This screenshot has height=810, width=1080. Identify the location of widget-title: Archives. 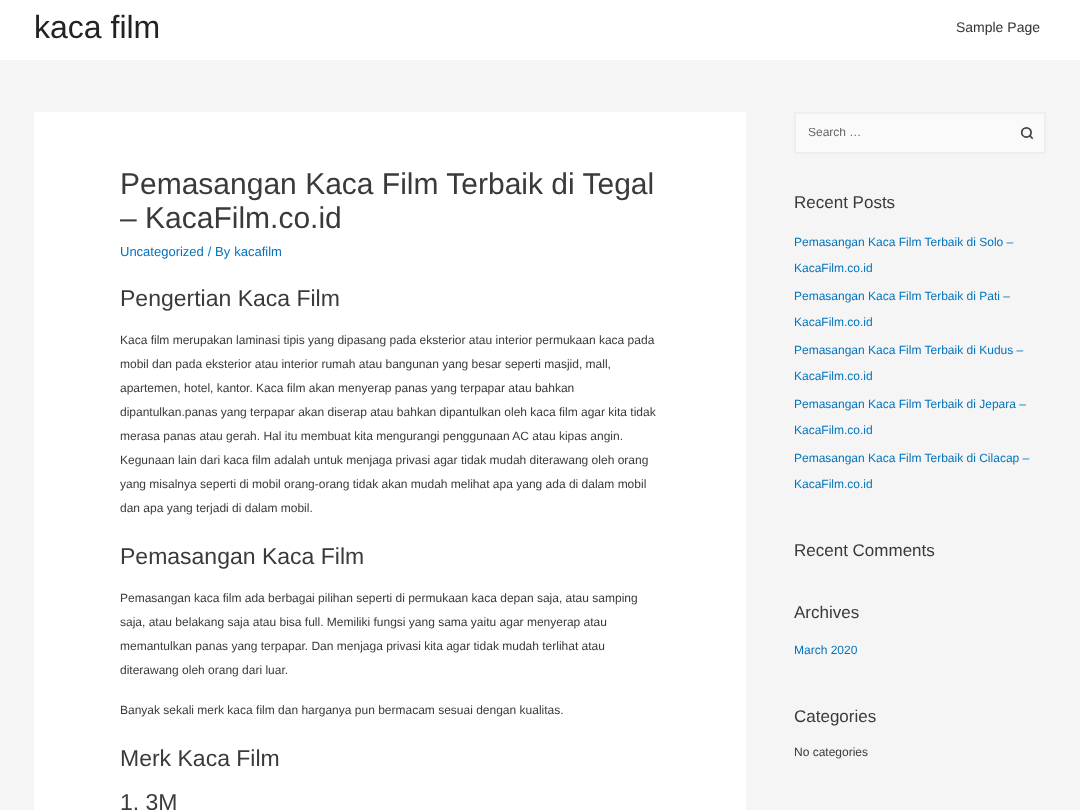
(828, 612).